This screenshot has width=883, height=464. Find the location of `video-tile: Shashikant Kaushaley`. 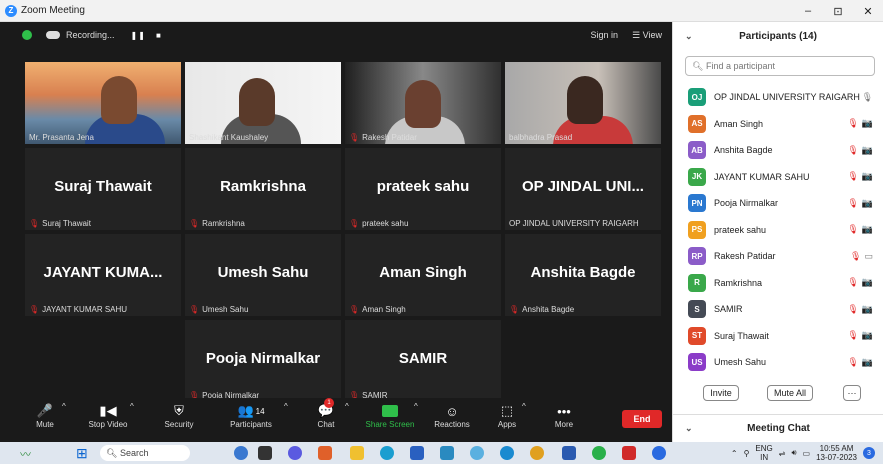

video-tile: Shashikant Kaushaley is located at coordinates (263, 103).